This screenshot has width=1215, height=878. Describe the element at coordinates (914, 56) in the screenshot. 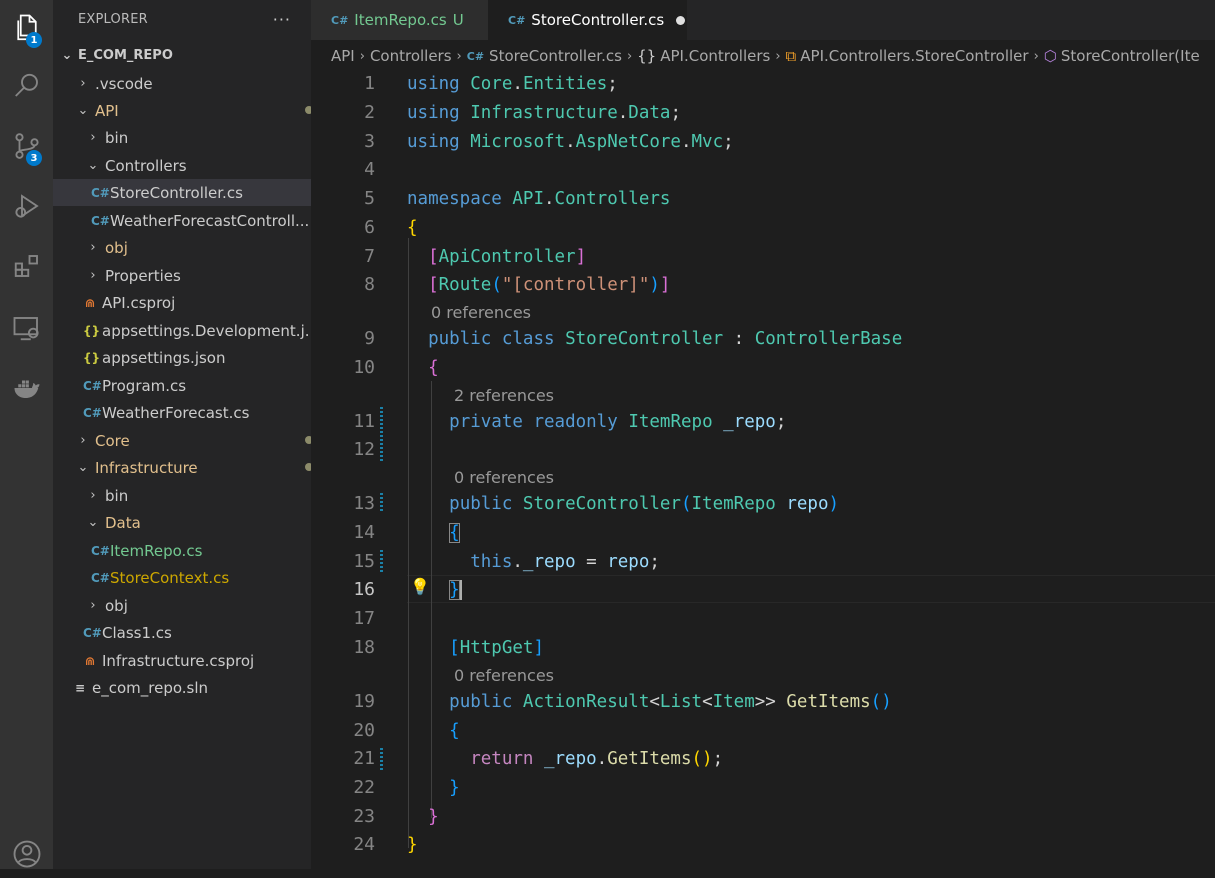

I see `breadcrumb-item: API.Controllers.StoreController` at that location.